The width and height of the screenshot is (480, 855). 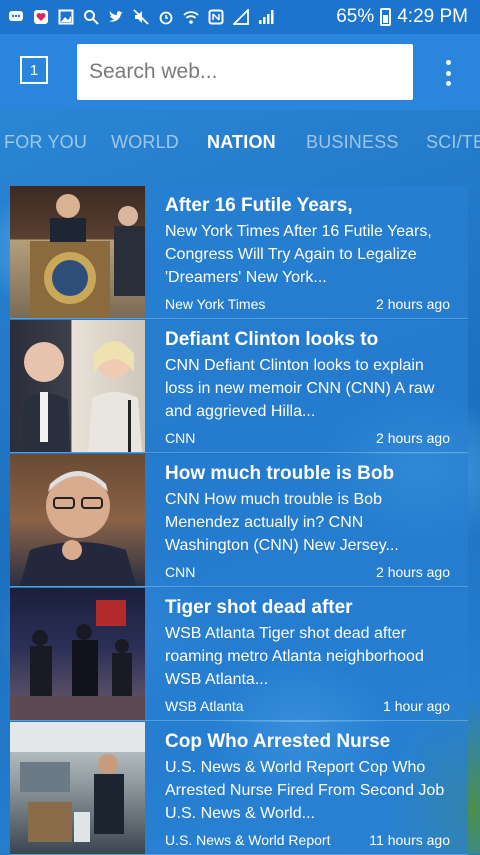 What do you see at coordinates (352, 142) in the screenshot?
I see `tab-business: BUSINESS` at bounding box center [352, 142].